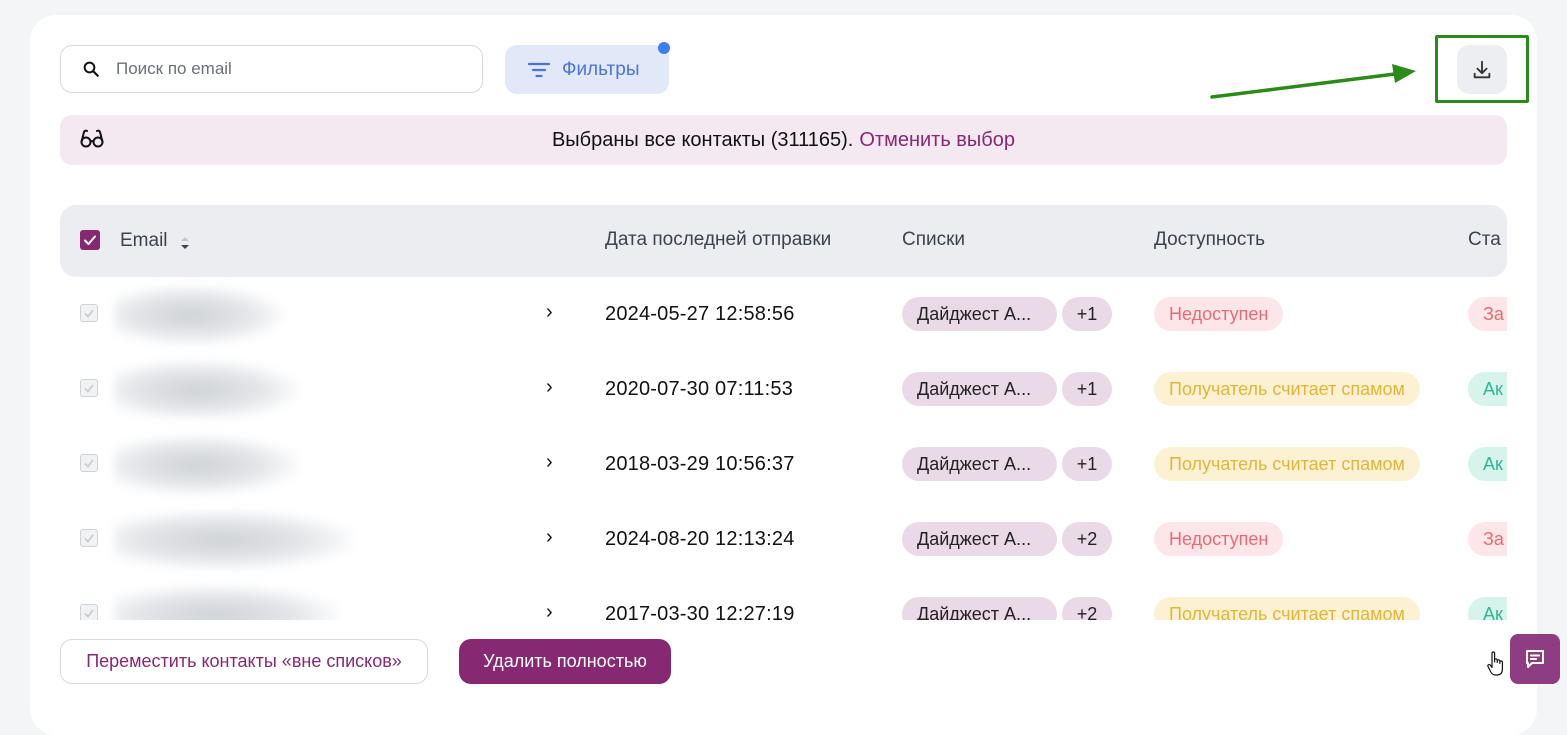 Image resolution: width=1567 pixels, height=735 pixels. What do you see at coordinates (718, 240) in the screenshot?
I see `column-header-last-sent: Дата последней отправки` at bounding box center [718, 240].